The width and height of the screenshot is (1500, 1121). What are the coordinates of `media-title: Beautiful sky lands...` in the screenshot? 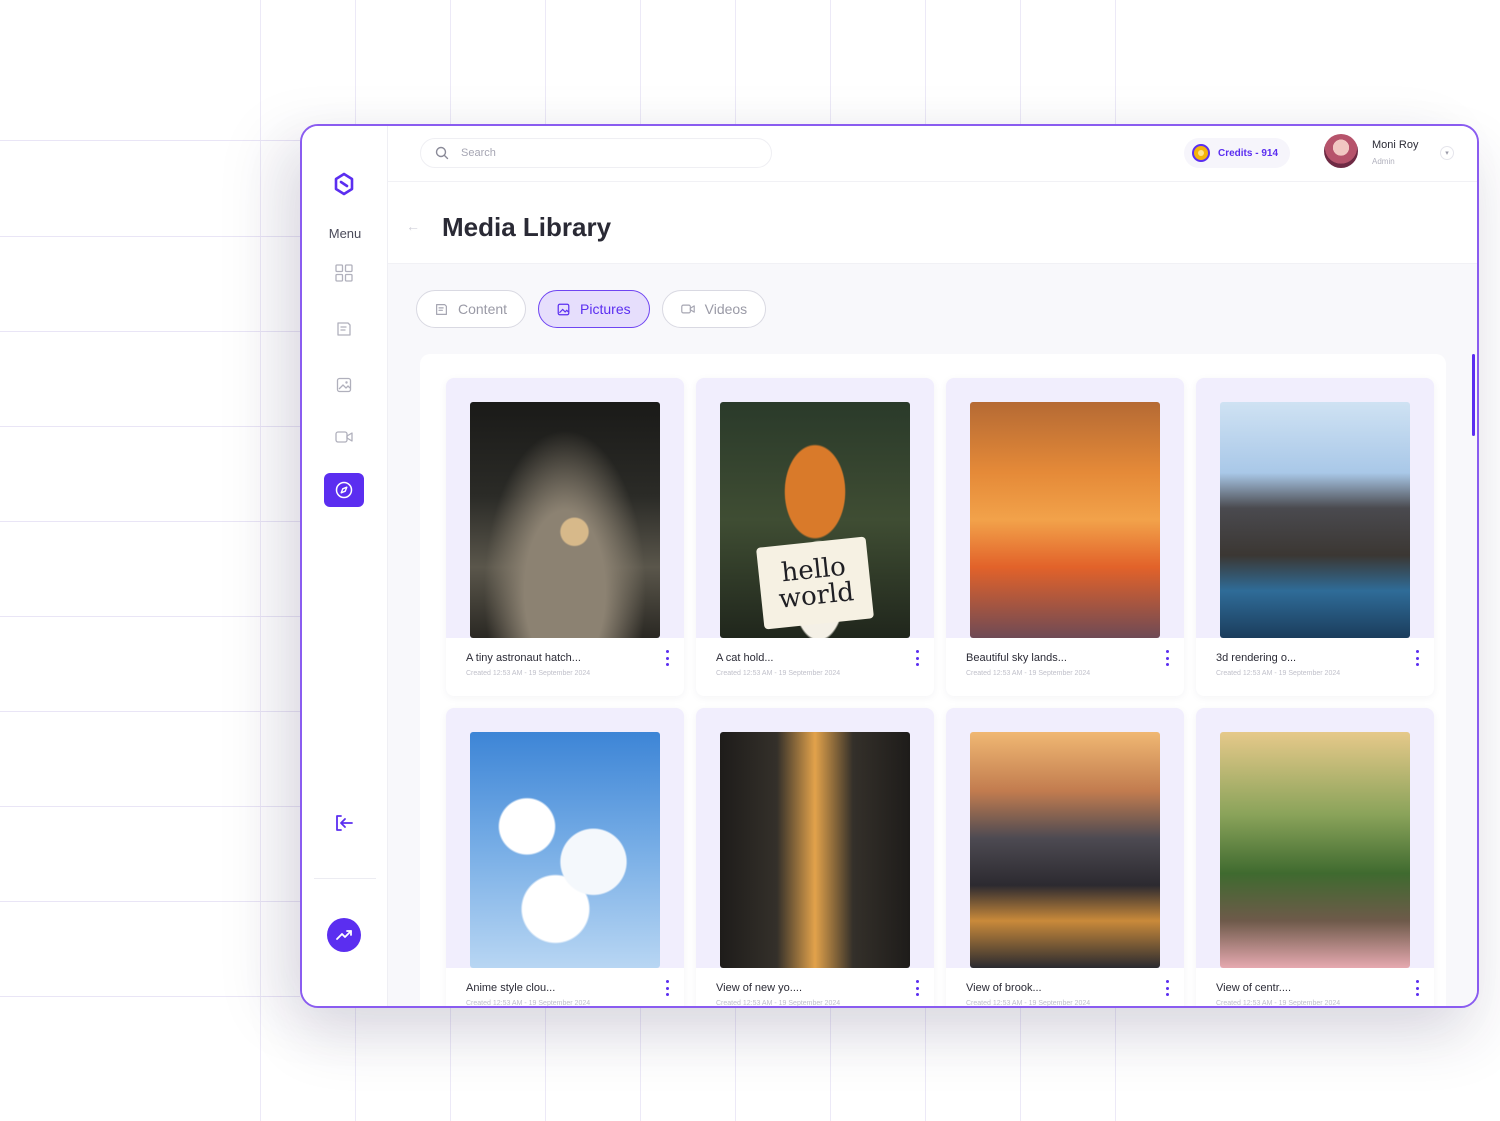 It's located at (1016, 658).